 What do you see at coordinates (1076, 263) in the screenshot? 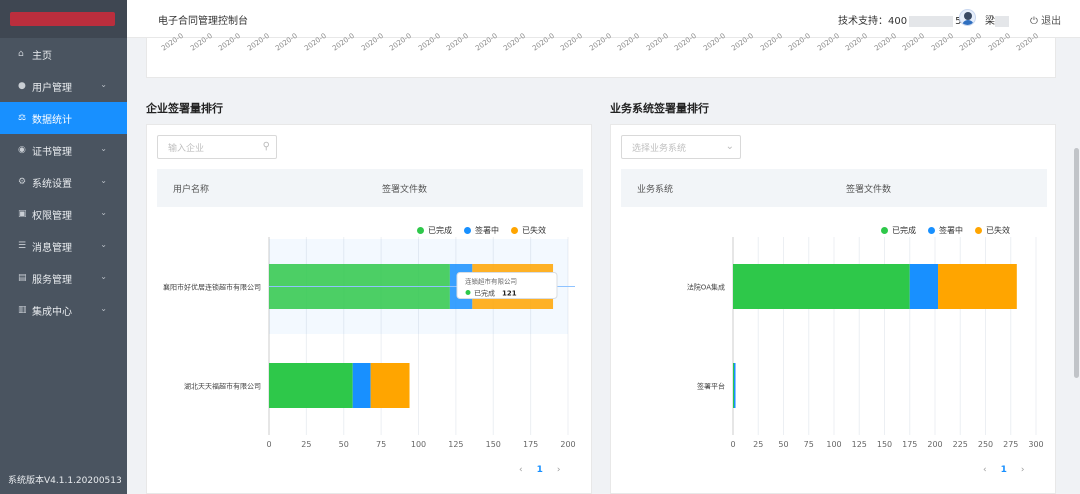
I see `scrollbar-thumb` at bounding box center [1076, 263].